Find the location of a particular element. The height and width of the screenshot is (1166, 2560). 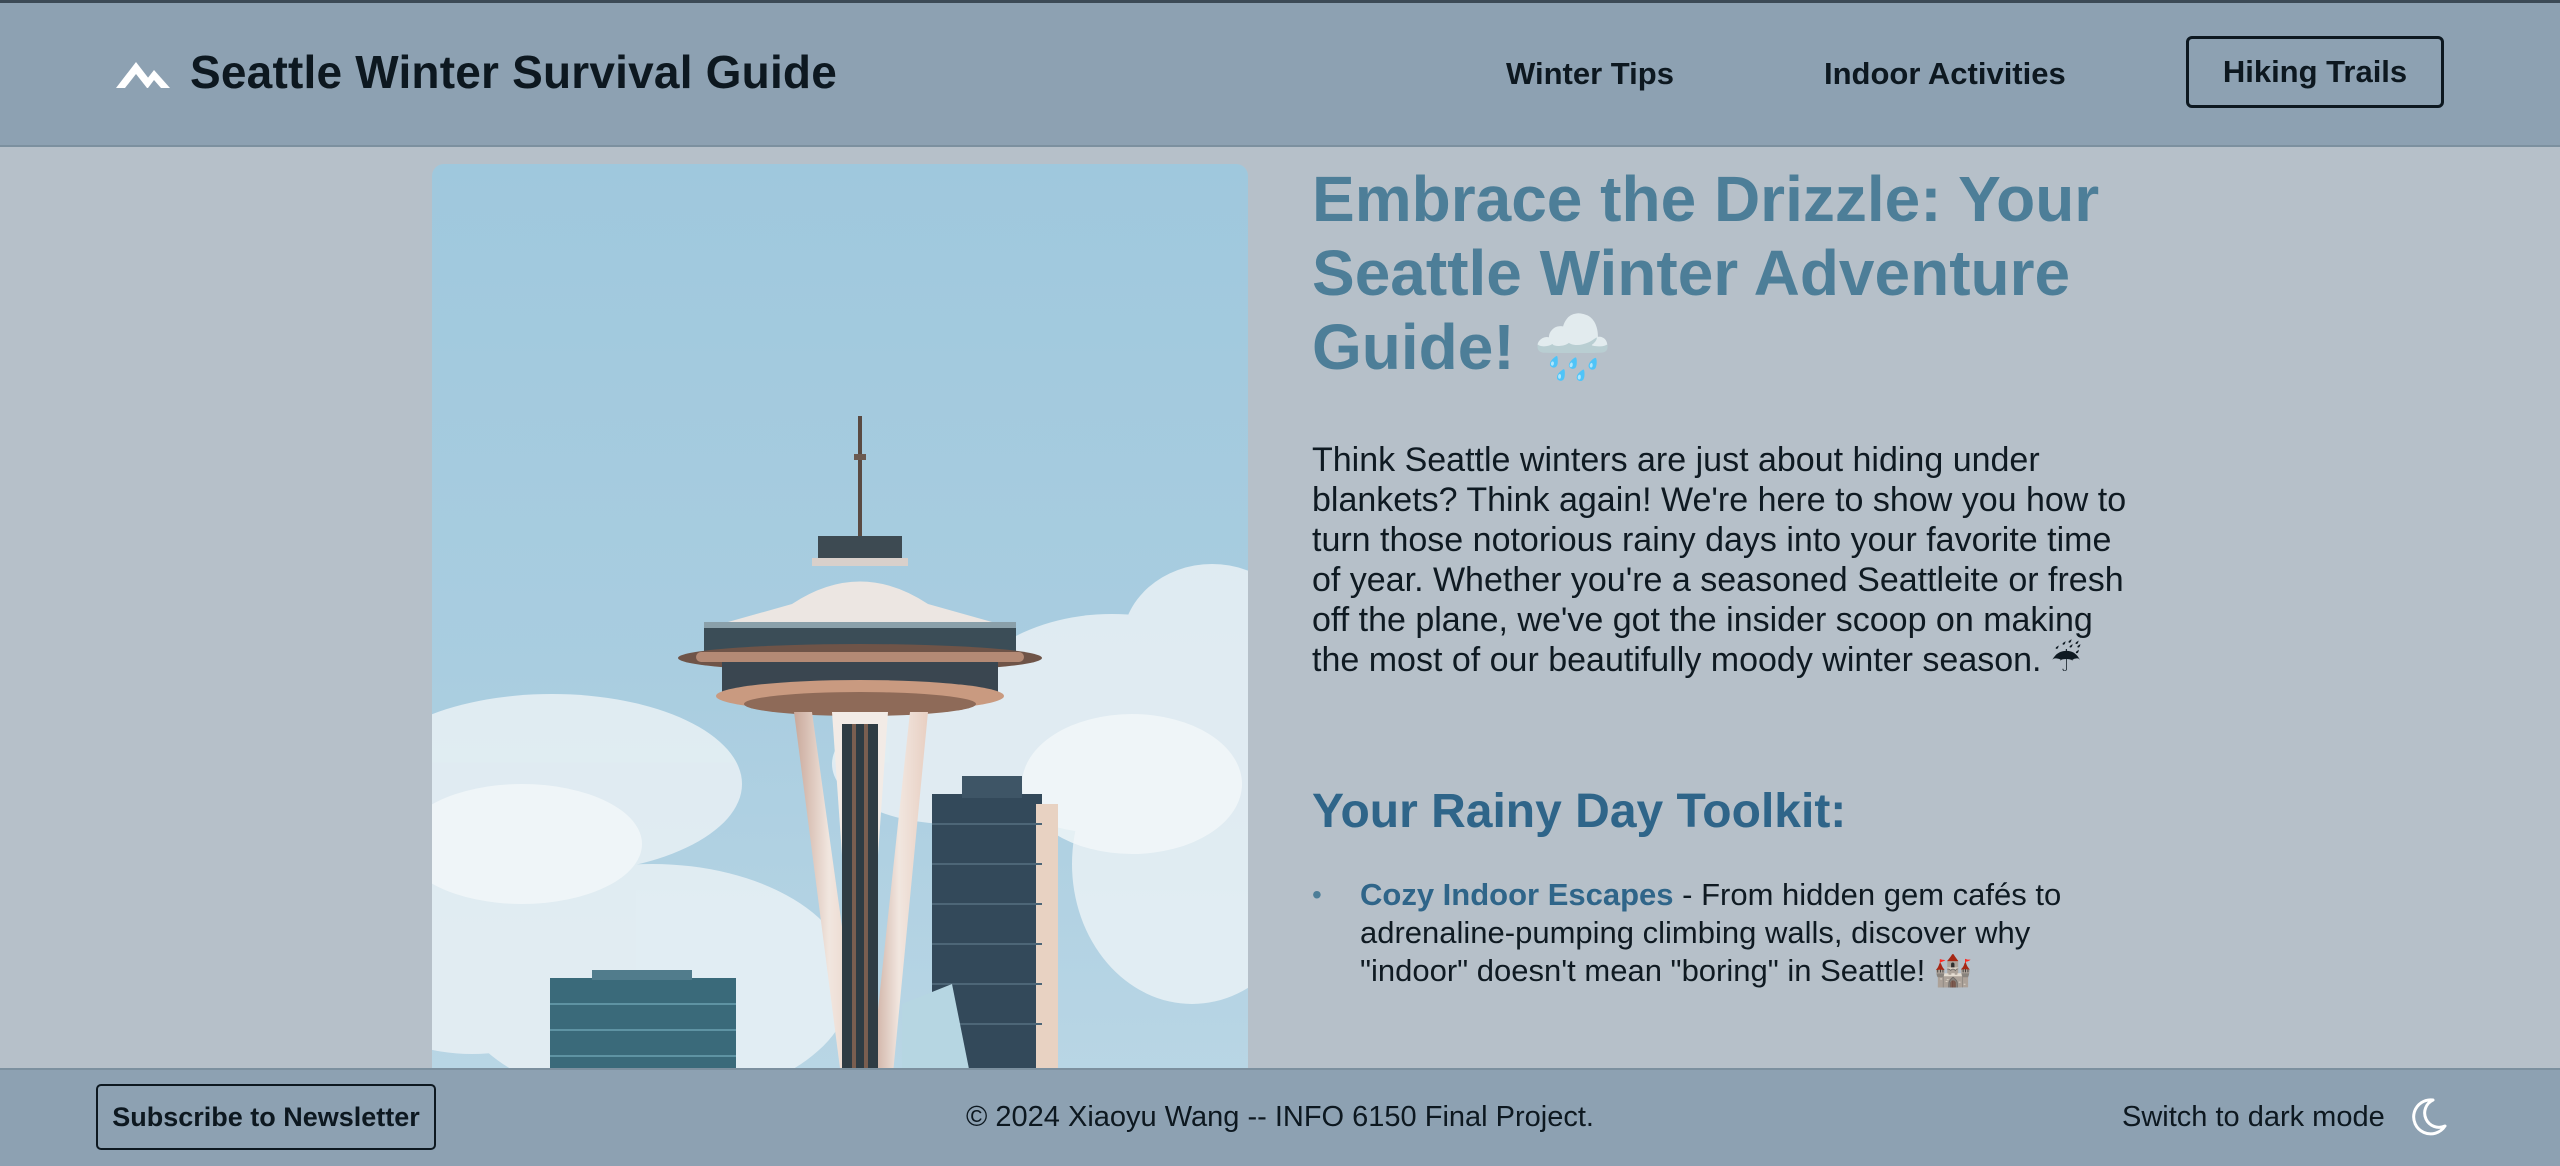

dark-mode-toggle: Switch to dark mode is located at coordinates (2285, 1117).